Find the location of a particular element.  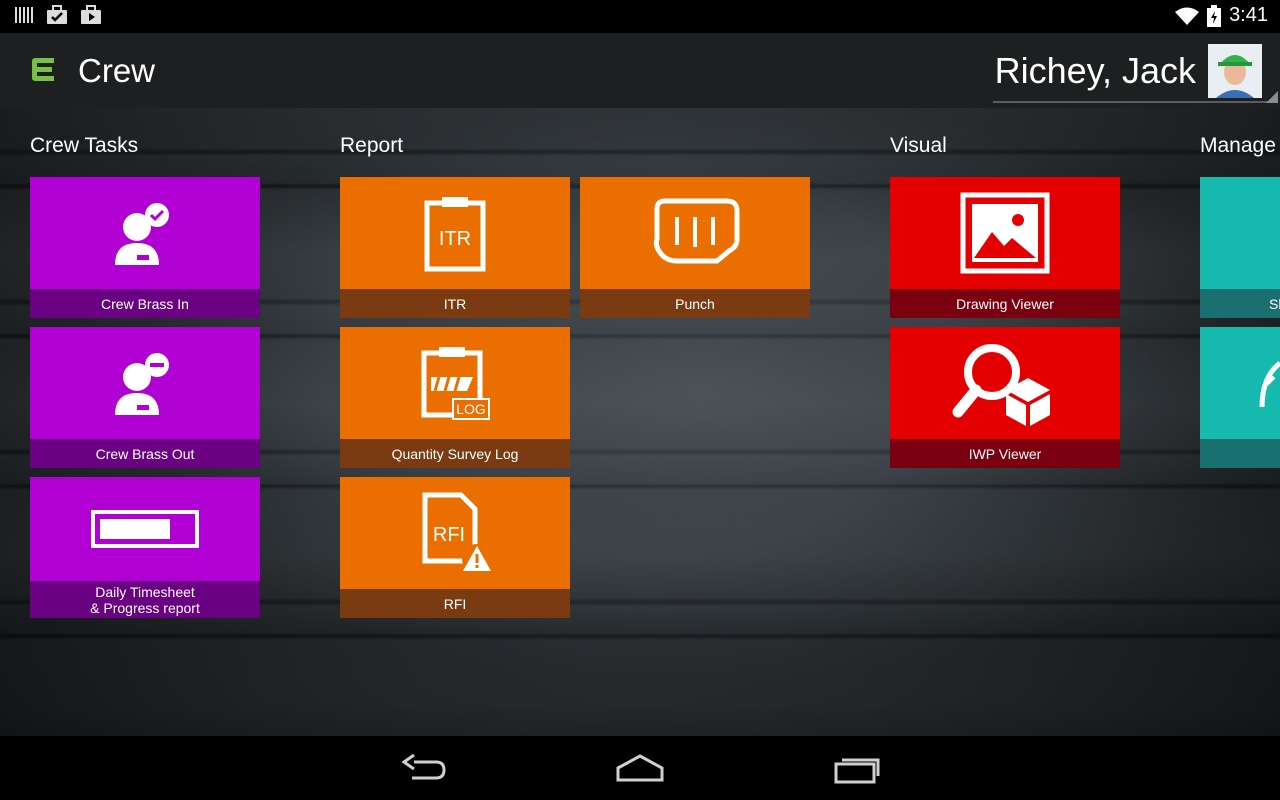

clipboard-itr-icon: ITR is located at coordinates (455, 233).